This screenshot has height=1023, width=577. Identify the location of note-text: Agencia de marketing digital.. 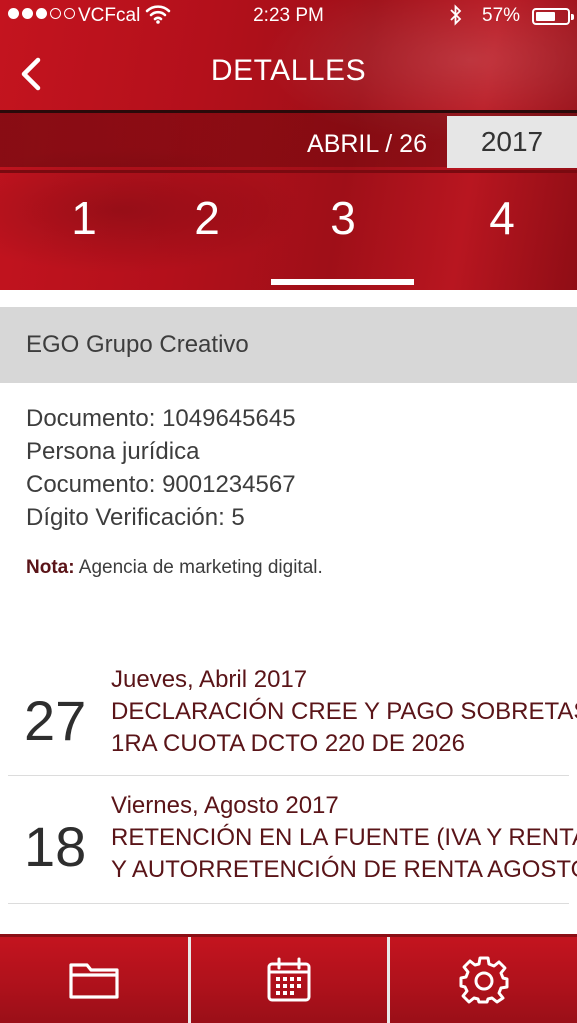
(198, 567).